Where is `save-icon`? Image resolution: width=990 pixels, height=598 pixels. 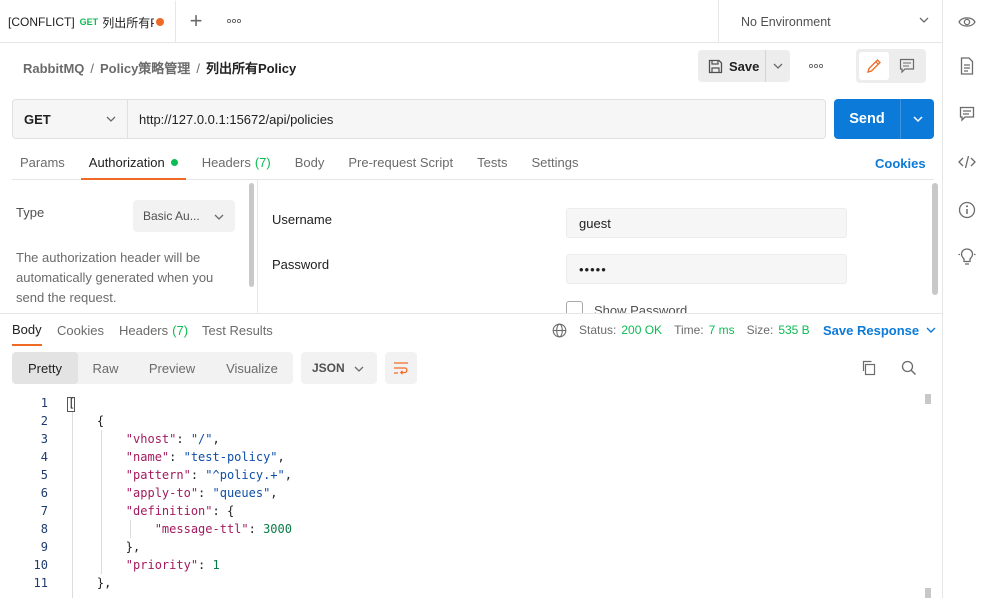 save-icon is located at coordinates (715, 66).